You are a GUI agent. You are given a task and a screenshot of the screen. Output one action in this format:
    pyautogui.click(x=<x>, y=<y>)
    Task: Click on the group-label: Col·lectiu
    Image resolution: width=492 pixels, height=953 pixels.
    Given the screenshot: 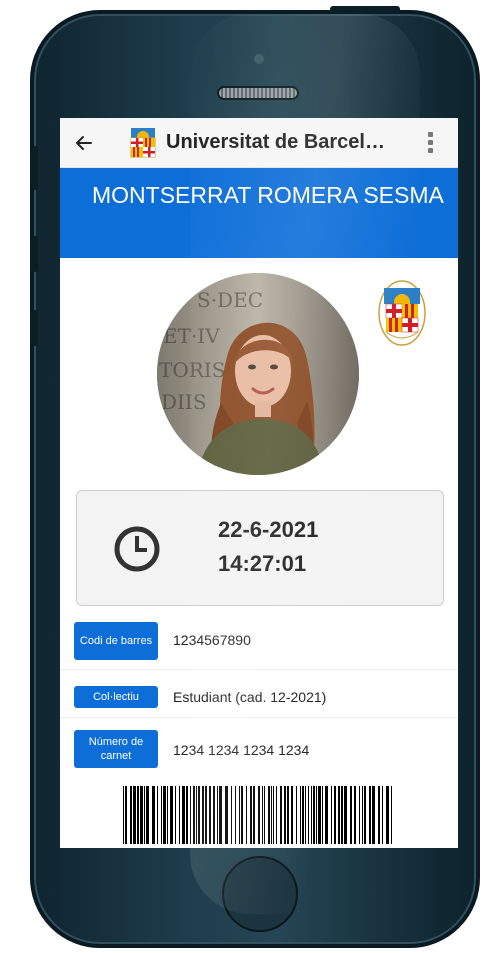 What is the action you would take?
    pyautogui.click(x=116, y=697)
    